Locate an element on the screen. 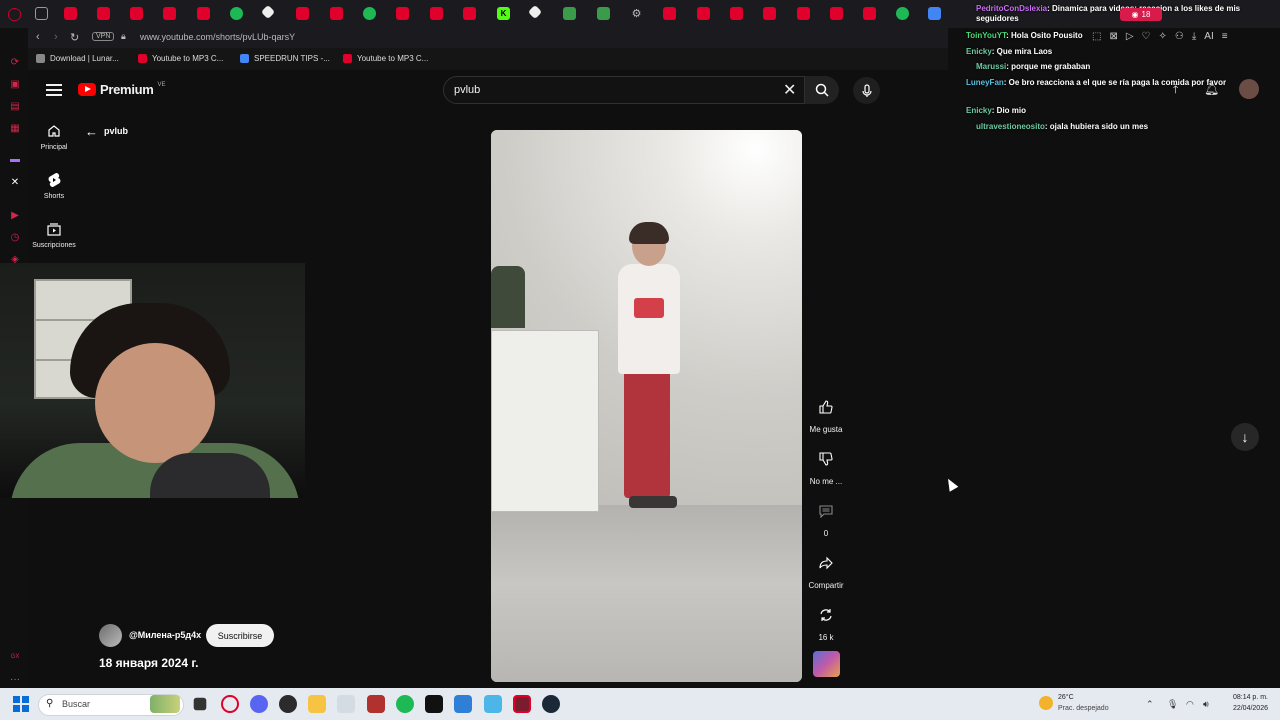 The image size is (1280, 720). upload-icon: ⤒ is located at coordinates (1175, 89).